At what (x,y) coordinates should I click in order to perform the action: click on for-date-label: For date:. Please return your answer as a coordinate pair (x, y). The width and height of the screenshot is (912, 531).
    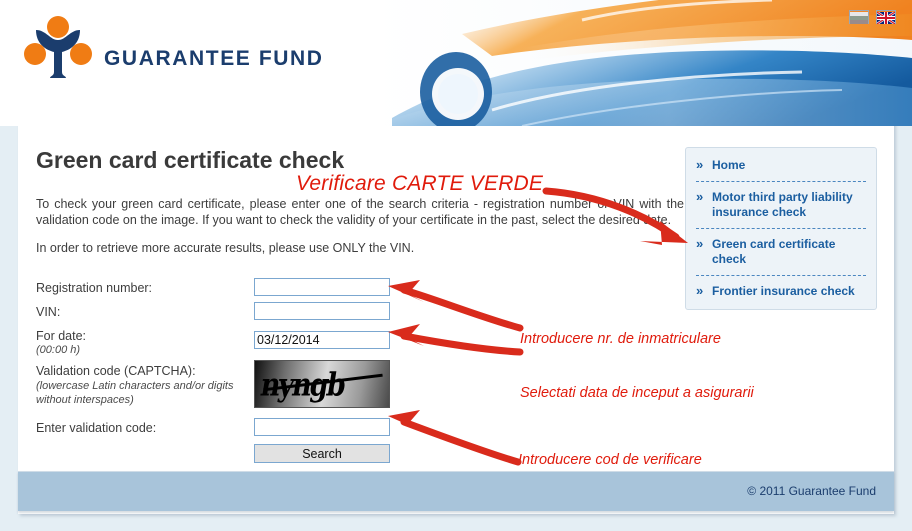
    Looking at the image, I should click on (61, 336).